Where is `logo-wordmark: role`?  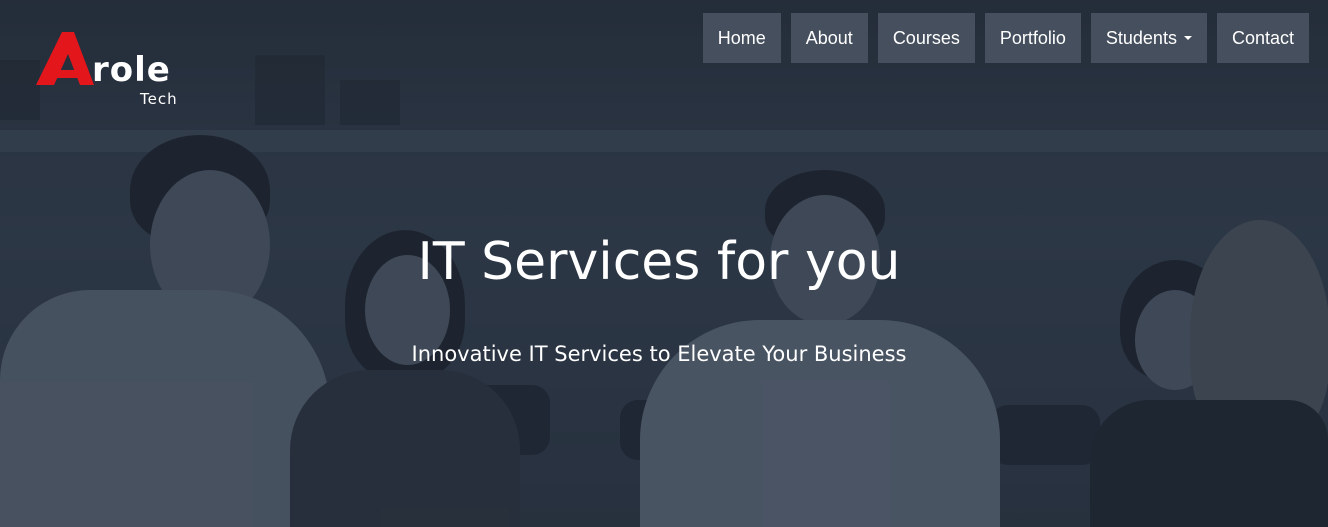 logo-wordmark: role is located at coordinates (131, 70).